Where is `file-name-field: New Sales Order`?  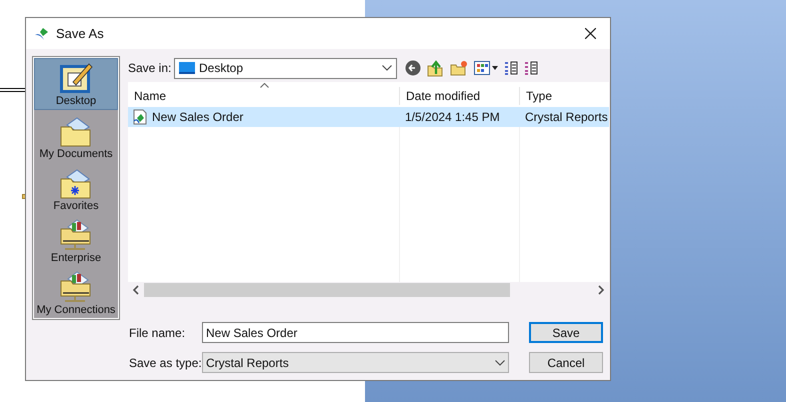
file-name-field: New Sales Order is located at coordinates (355, 332).